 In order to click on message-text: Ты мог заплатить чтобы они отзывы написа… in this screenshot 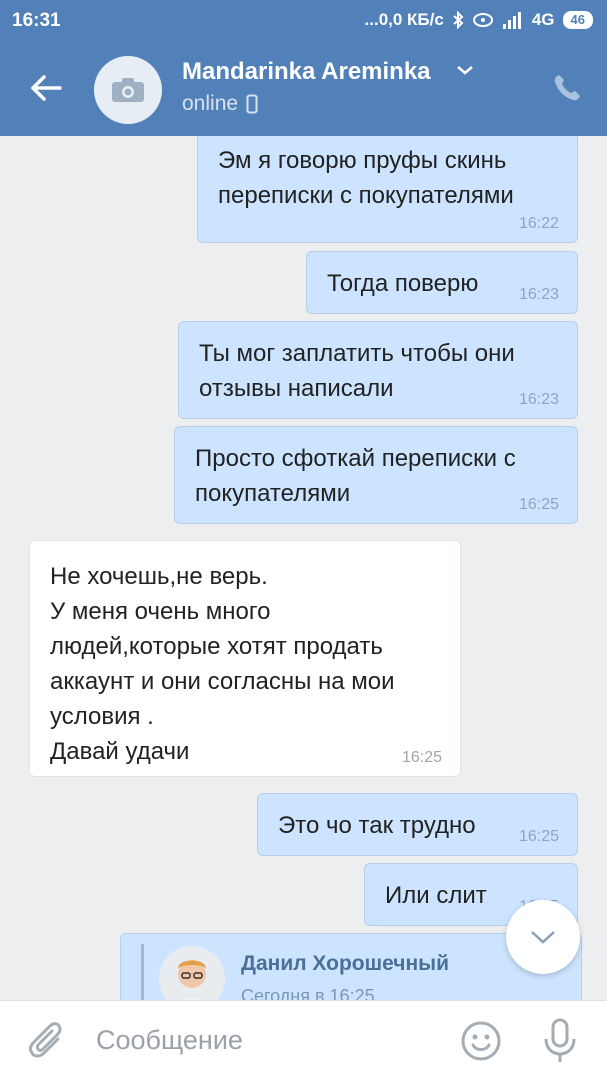, I will do `click(357, 371)`.